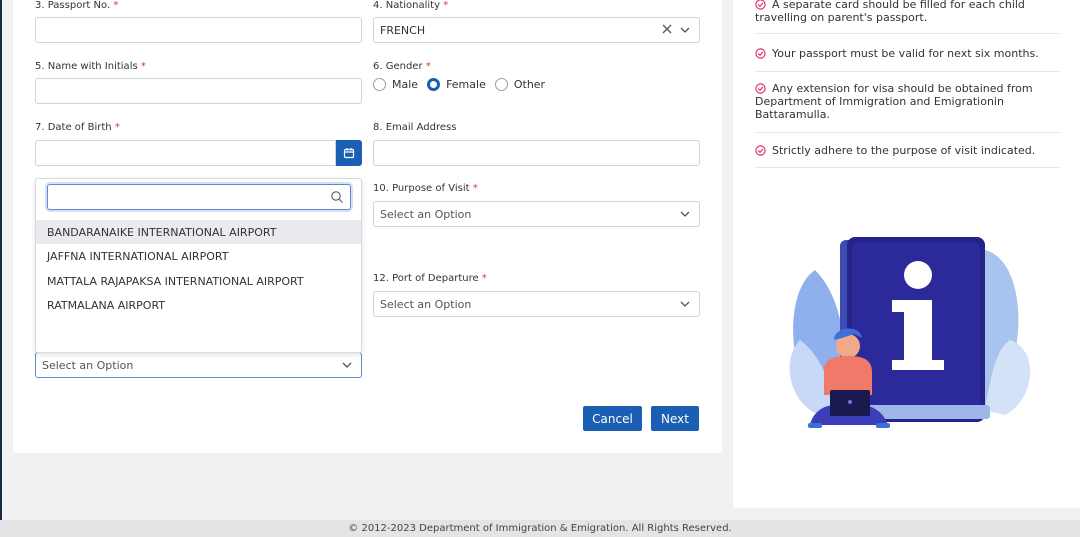  I want to click on dropdown-option: MATTALA RAJAPAKSA INTERNATIONAL AIRPORT, so click(198, 281).